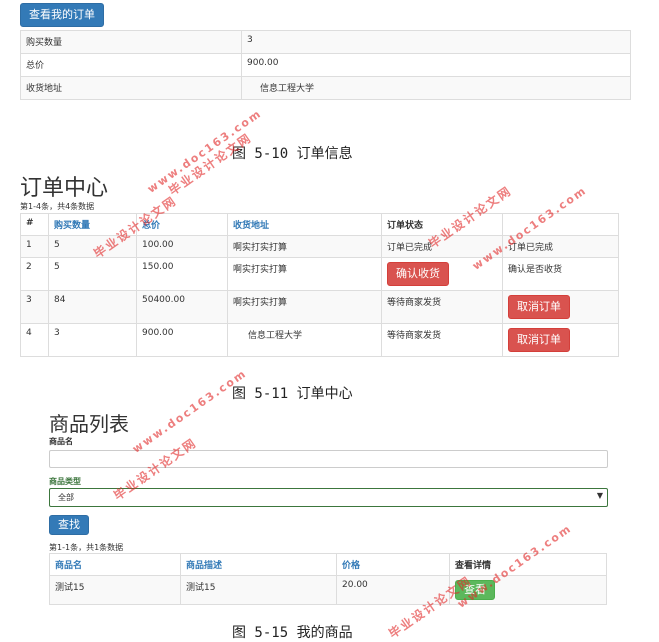 The width and height of the screenshot is (659, 642). I want to click on confirm-receipt-button: 确认收货, so click(418, 274).